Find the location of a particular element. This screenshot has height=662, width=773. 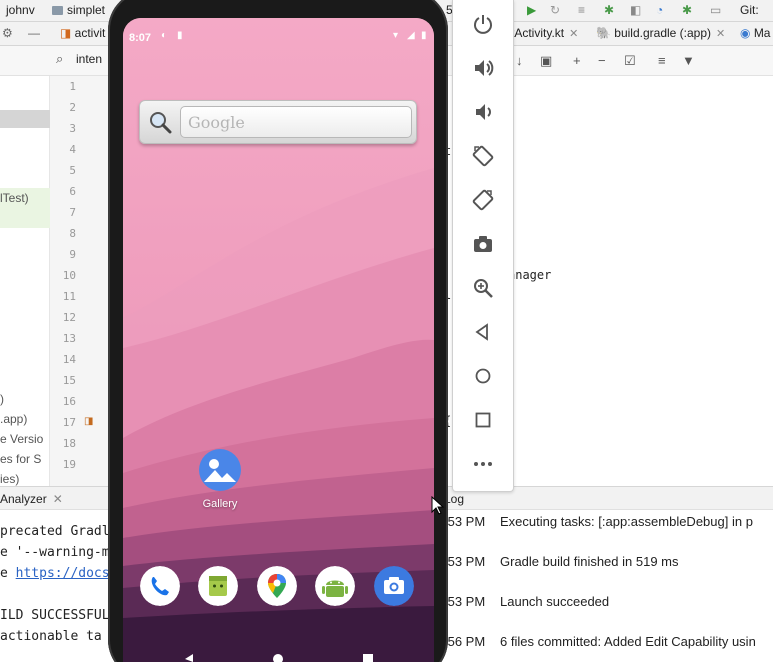

google-search-field: Google is located at coordinates (296, 122).